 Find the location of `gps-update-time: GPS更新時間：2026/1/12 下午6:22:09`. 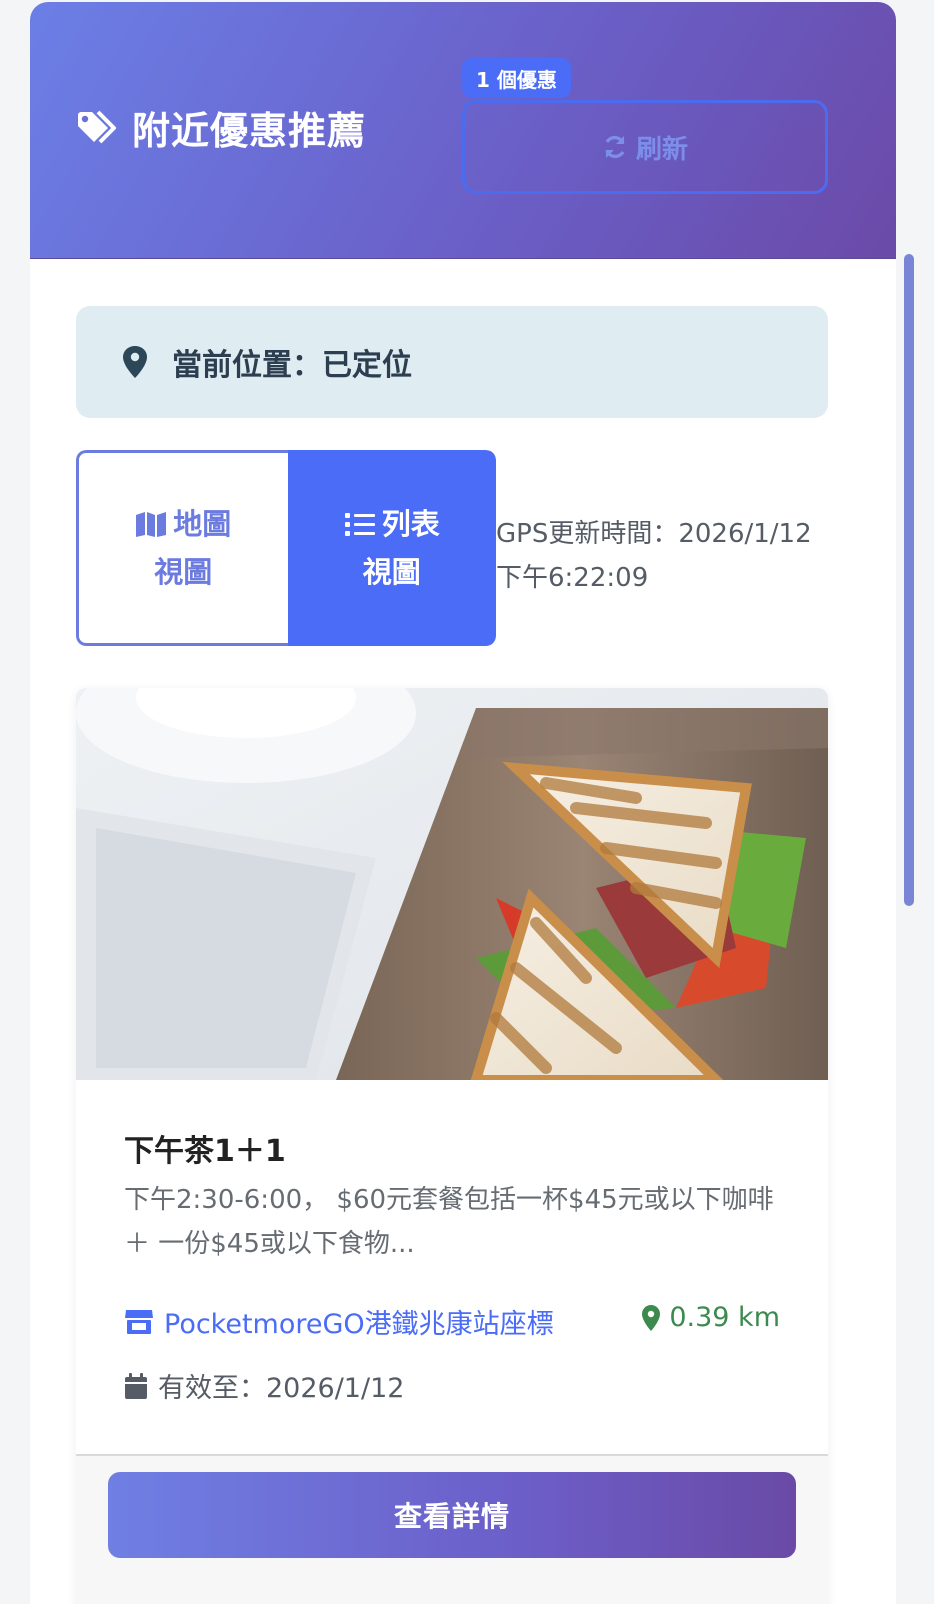

gps-update-time: GPS更新時間：2026/1/12 下午6:22:09 is located at coordinates (654, 556).